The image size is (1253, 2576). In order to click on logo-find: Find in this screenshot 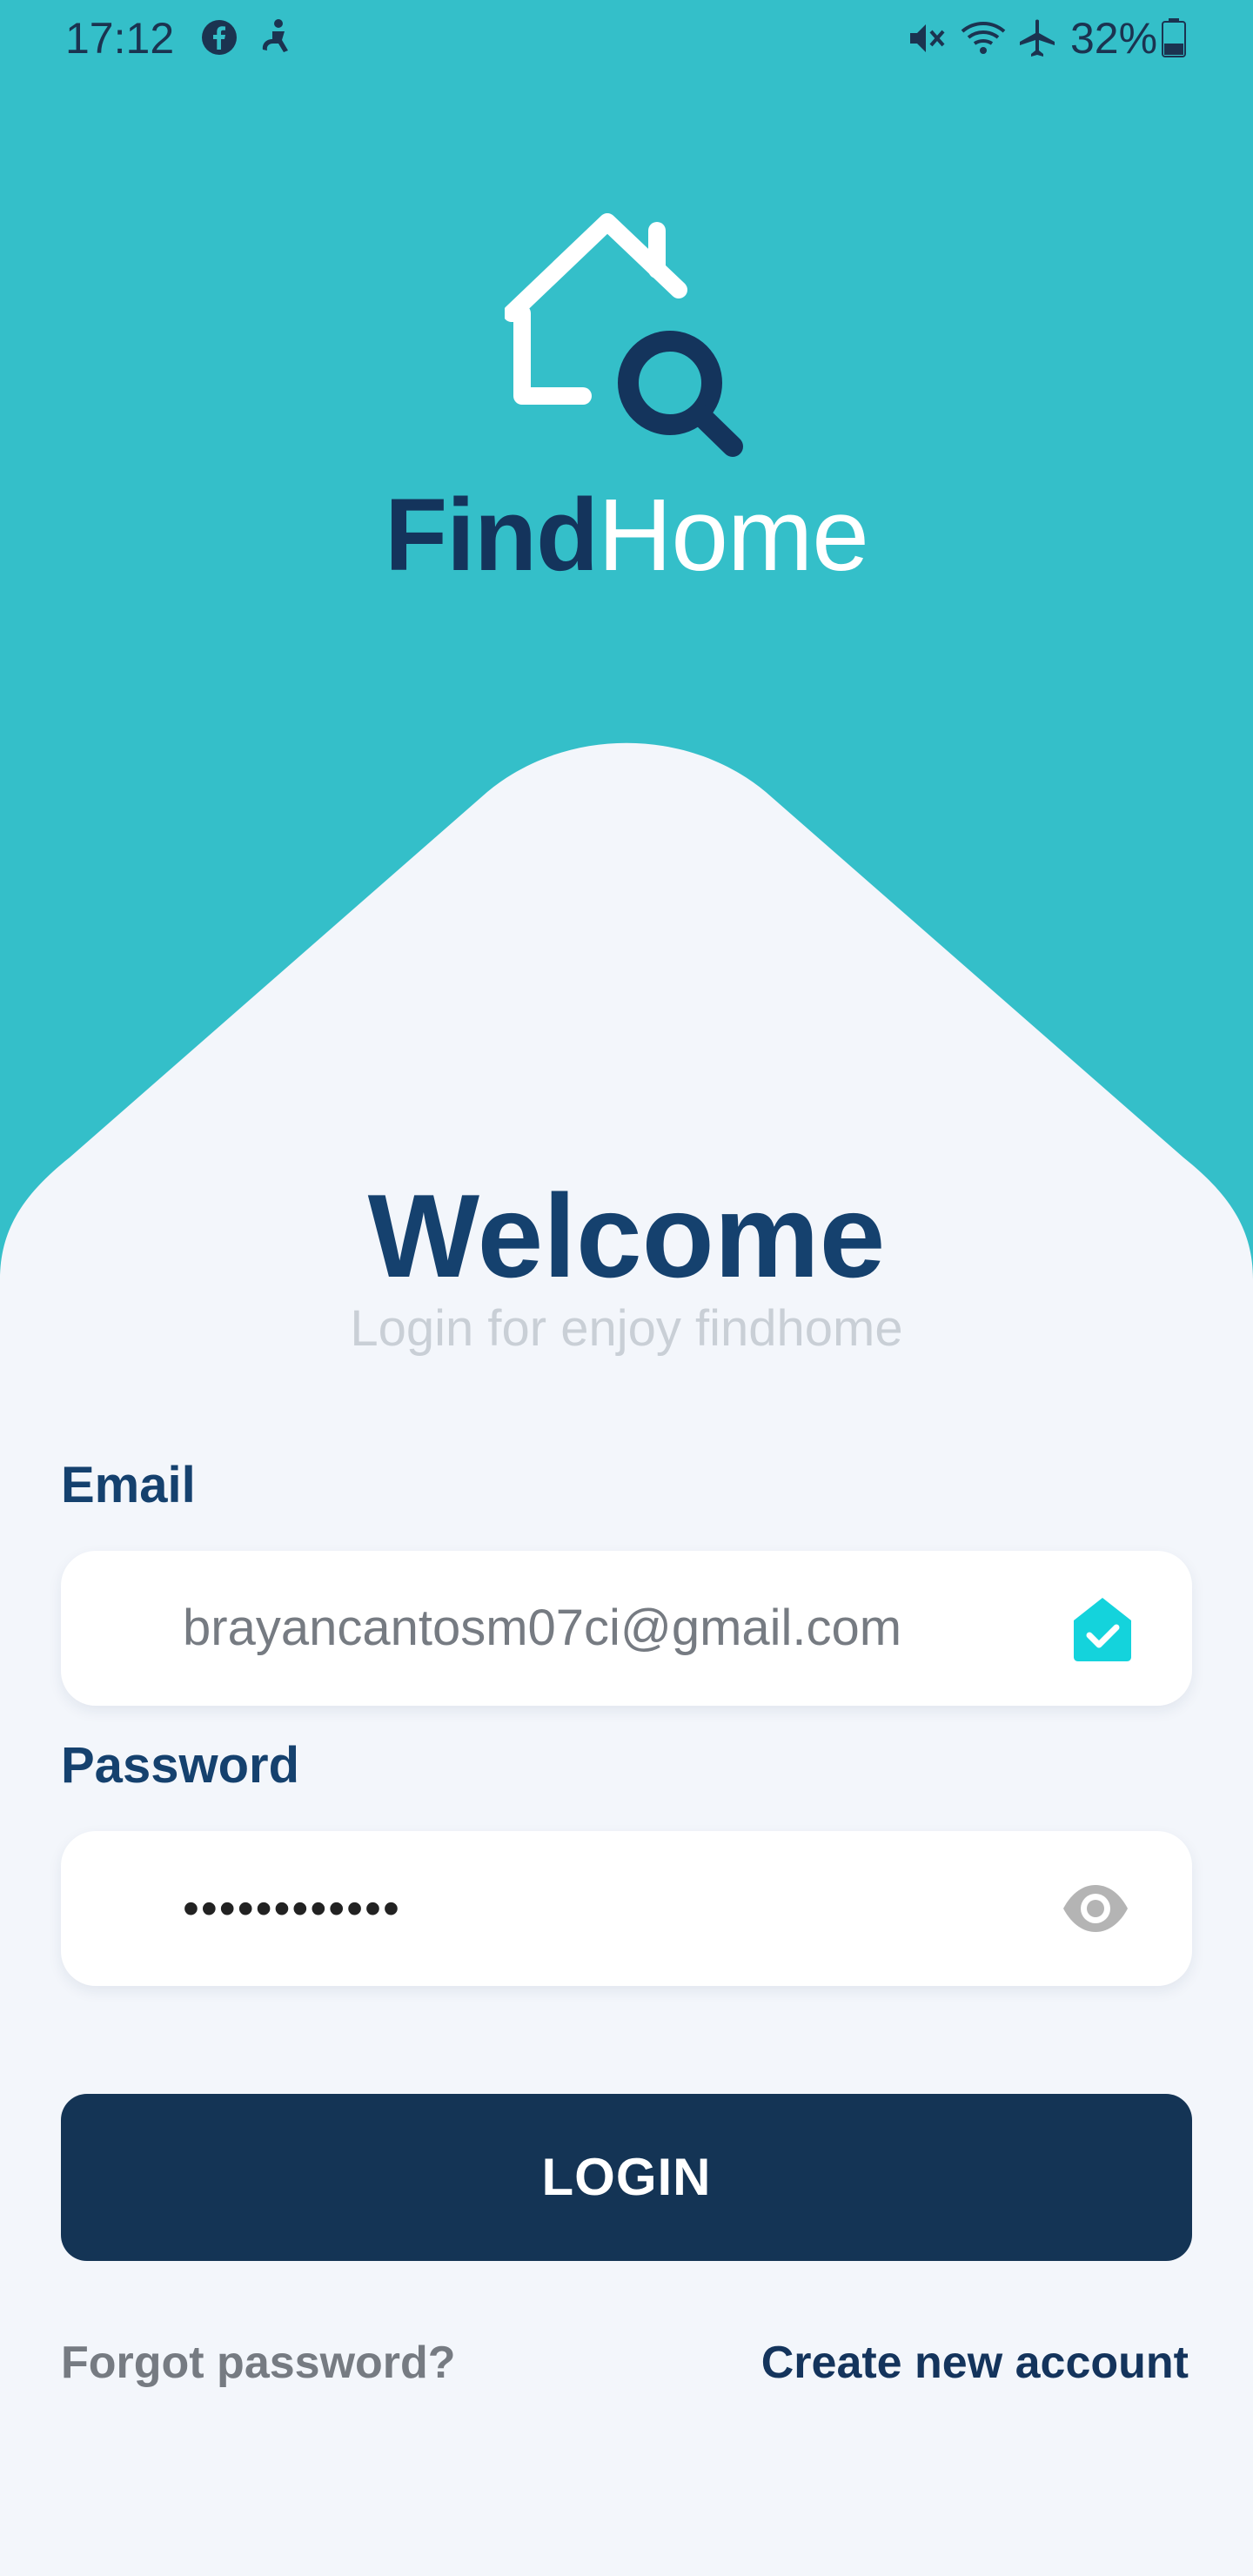, I will do `click(492, 535)`.